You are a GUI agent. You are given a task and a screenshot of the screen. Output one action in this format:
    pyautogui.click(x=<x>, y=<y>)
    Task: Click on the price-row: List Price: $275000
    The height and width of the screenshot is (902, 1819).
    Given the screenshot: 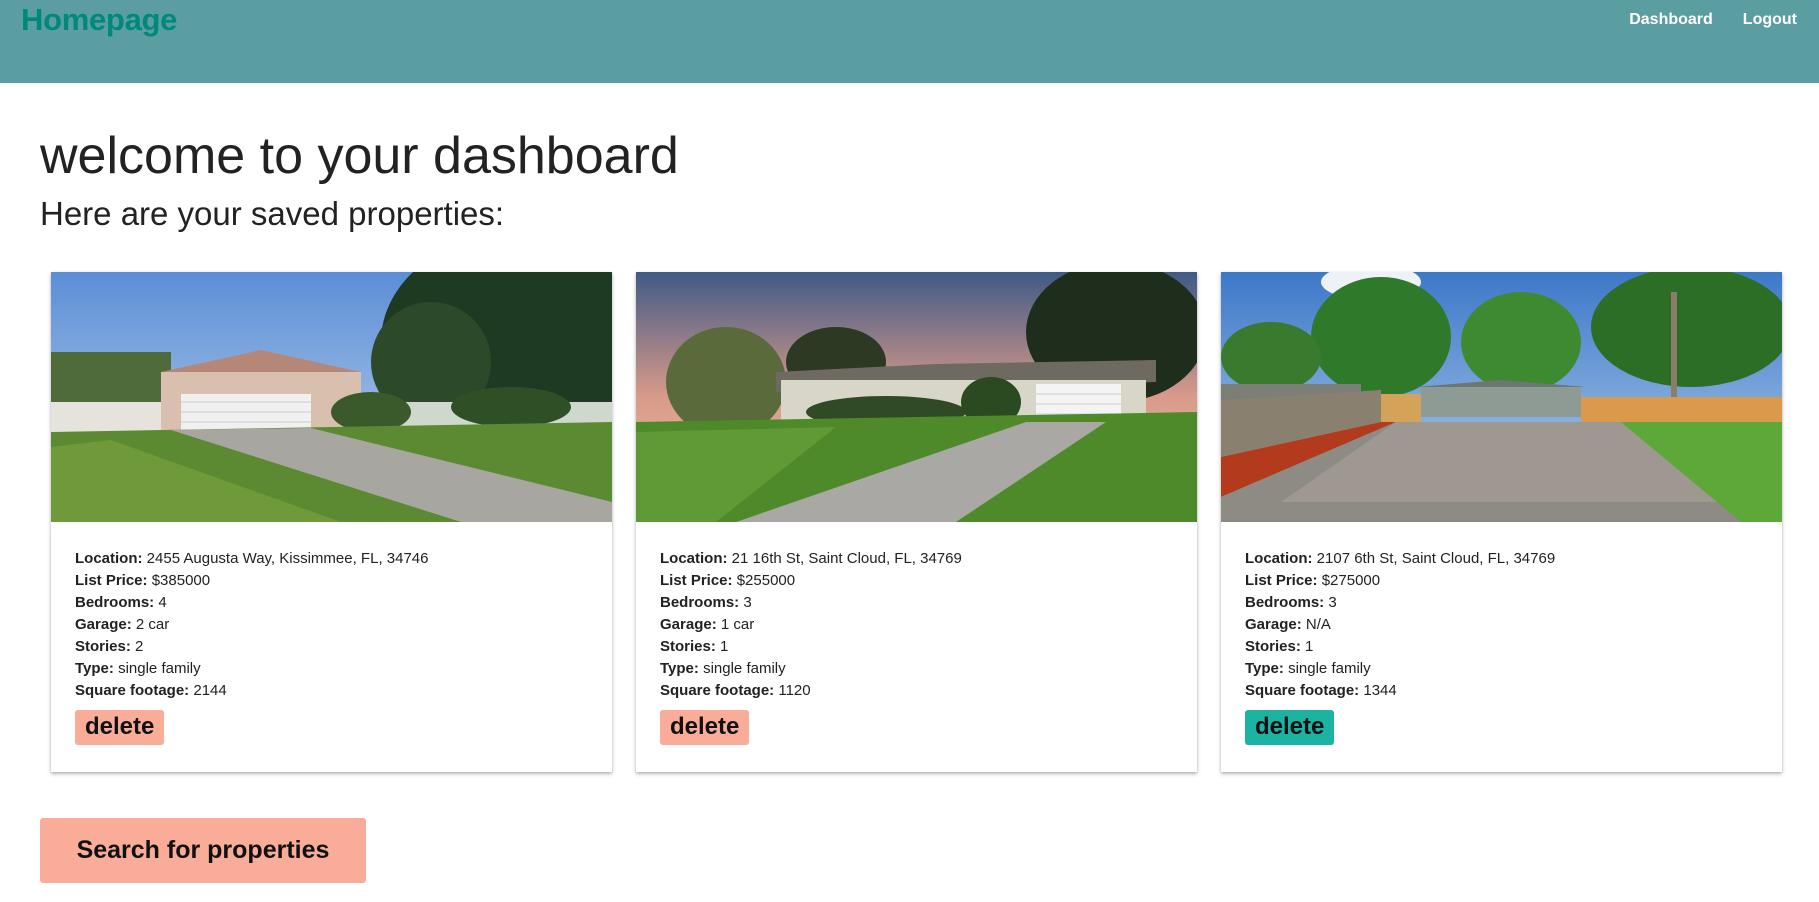 What is the action you would take?
    pyautogui.click(x=1501, y=581)
    